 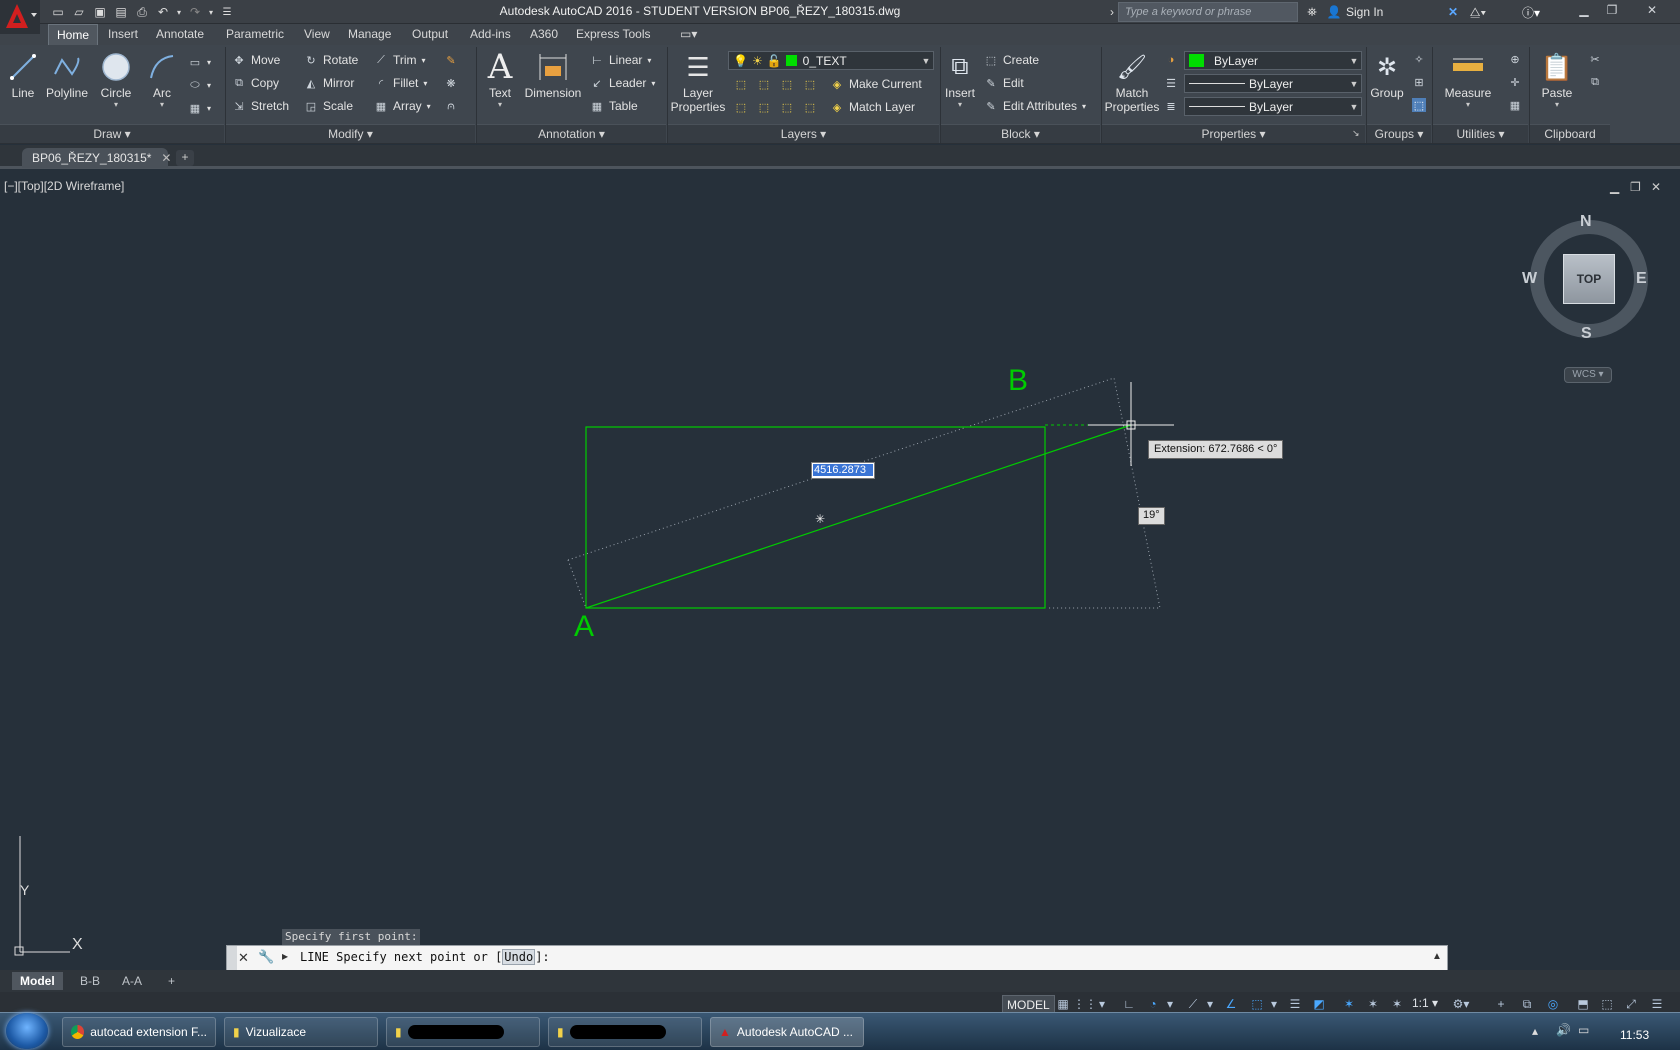 What do you see at coordinates (1273, 106) in the screenshot?
I see `lineweight-dropdown: ByLayer ▼` at bounding box center [1273, 106].